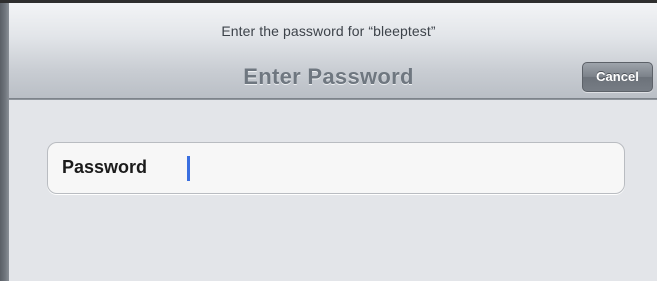 Image resolution: width=657 pixels, height=281 pixels. I want to click on password-input, so click(396, 168).